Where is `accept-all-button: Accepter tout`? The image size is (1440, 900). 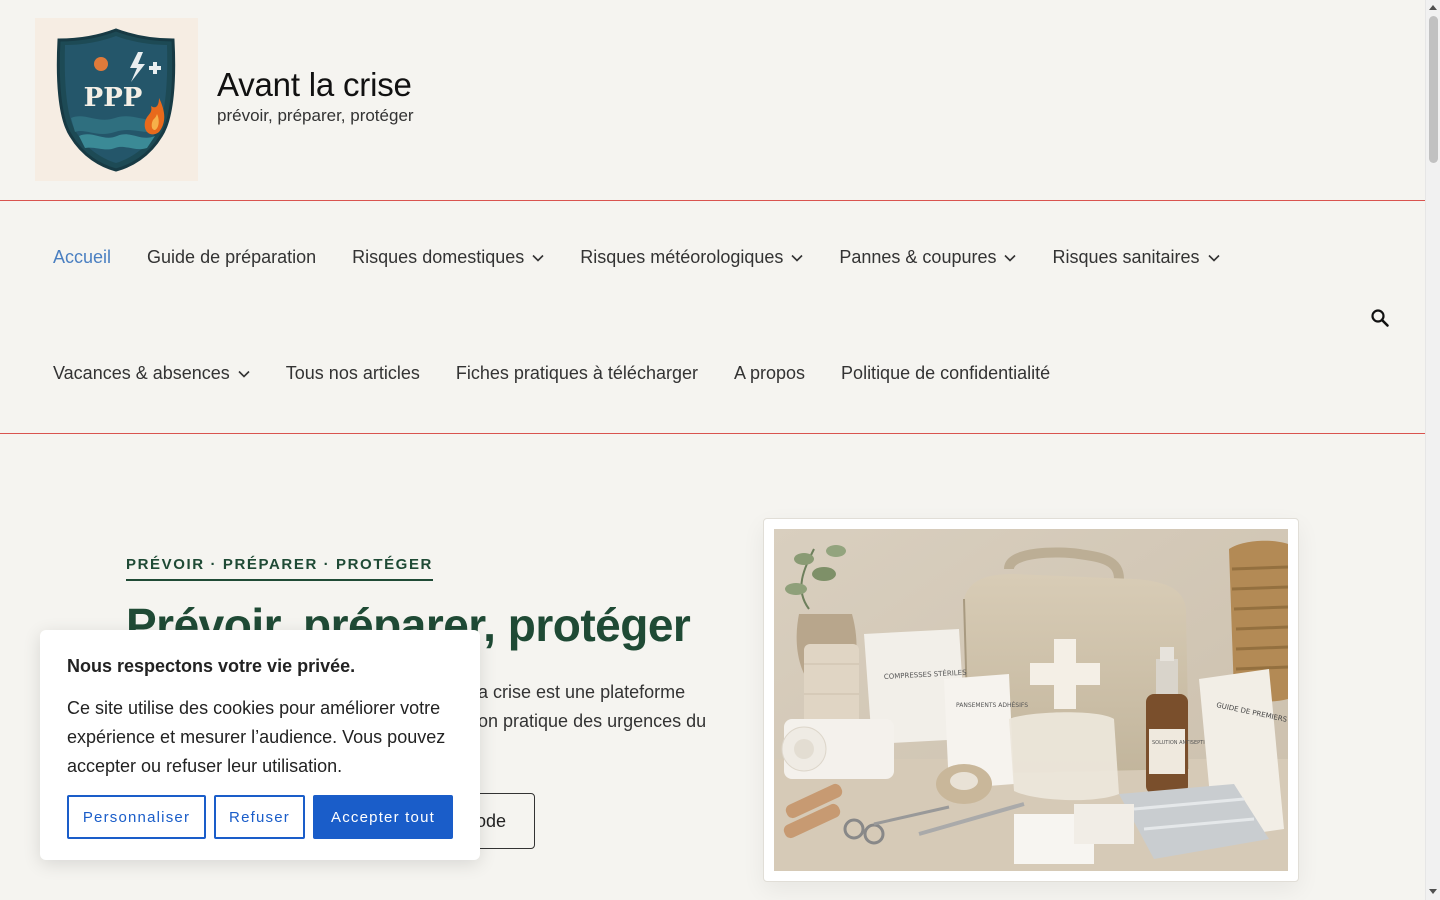
accept-all-button: Accepter tout is located at coordinates (383, 817).